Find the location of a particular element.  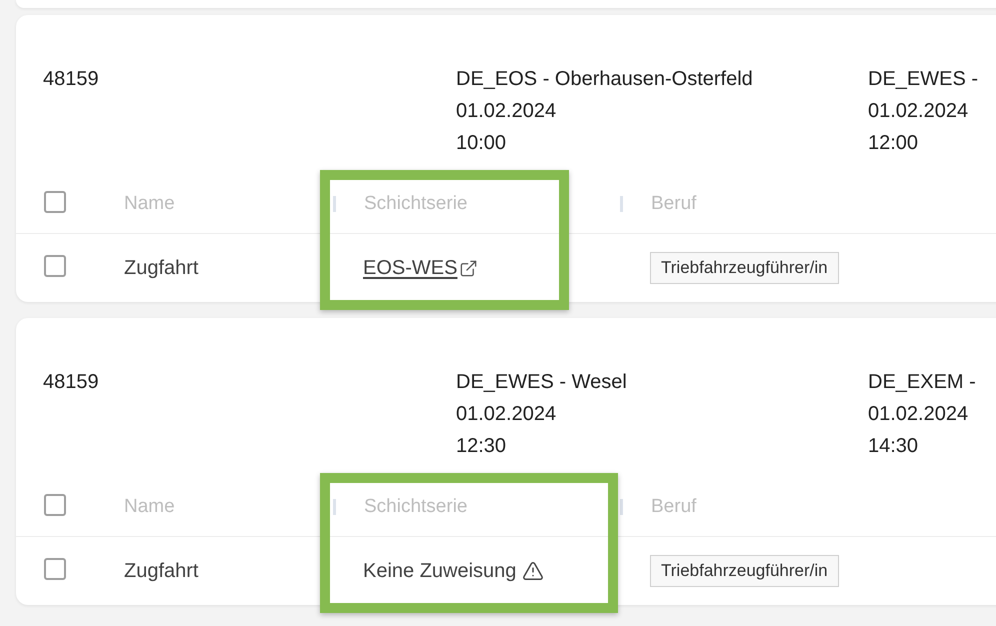

stop-time: 14:30 is located at coordinates (894, 446).